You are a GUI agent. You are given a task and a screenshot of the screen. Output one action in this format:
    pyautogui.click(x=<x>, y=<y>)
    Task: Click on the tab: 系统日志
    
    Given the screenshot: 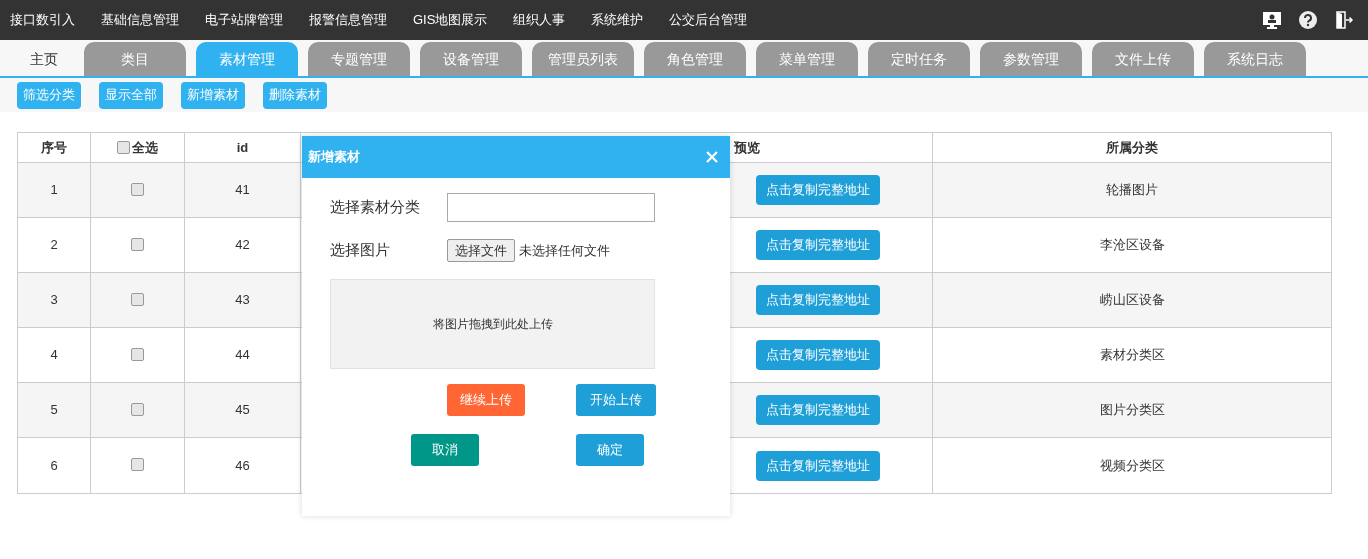 What is the action you would take?
    pyautogui.click(x=1255, y=59)
    